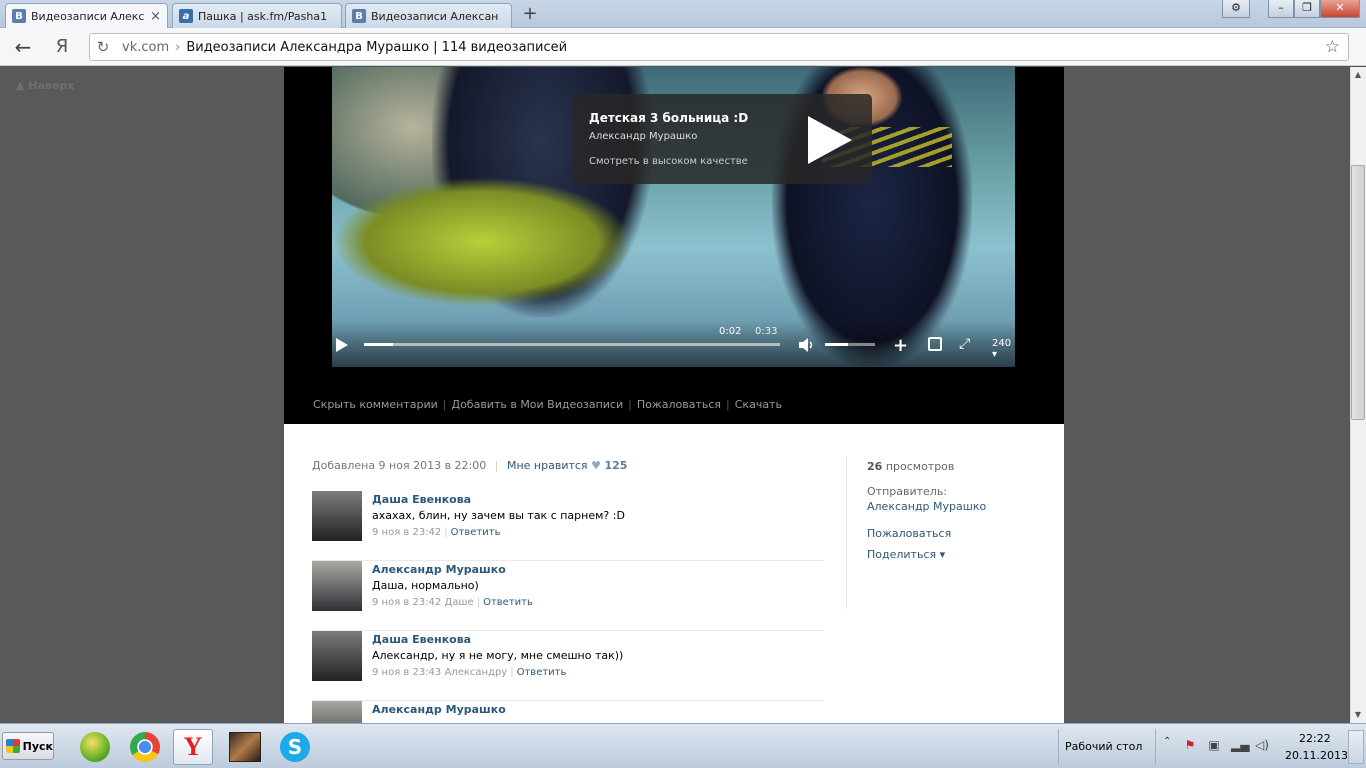 The width and height of the screenshot is (1366, 768). Describe the element at coordinates (482, 242) in the screenshot. I see `video-scene` at that location.